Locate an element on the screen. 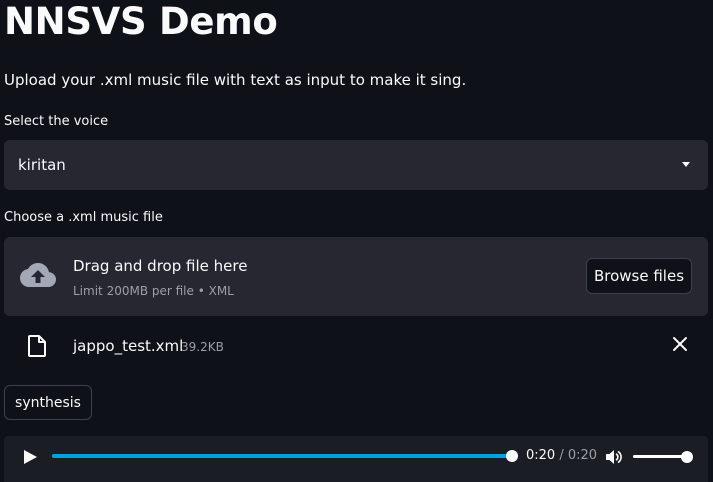  synthesis-button: synthesis is located at coordinates (48, 402).